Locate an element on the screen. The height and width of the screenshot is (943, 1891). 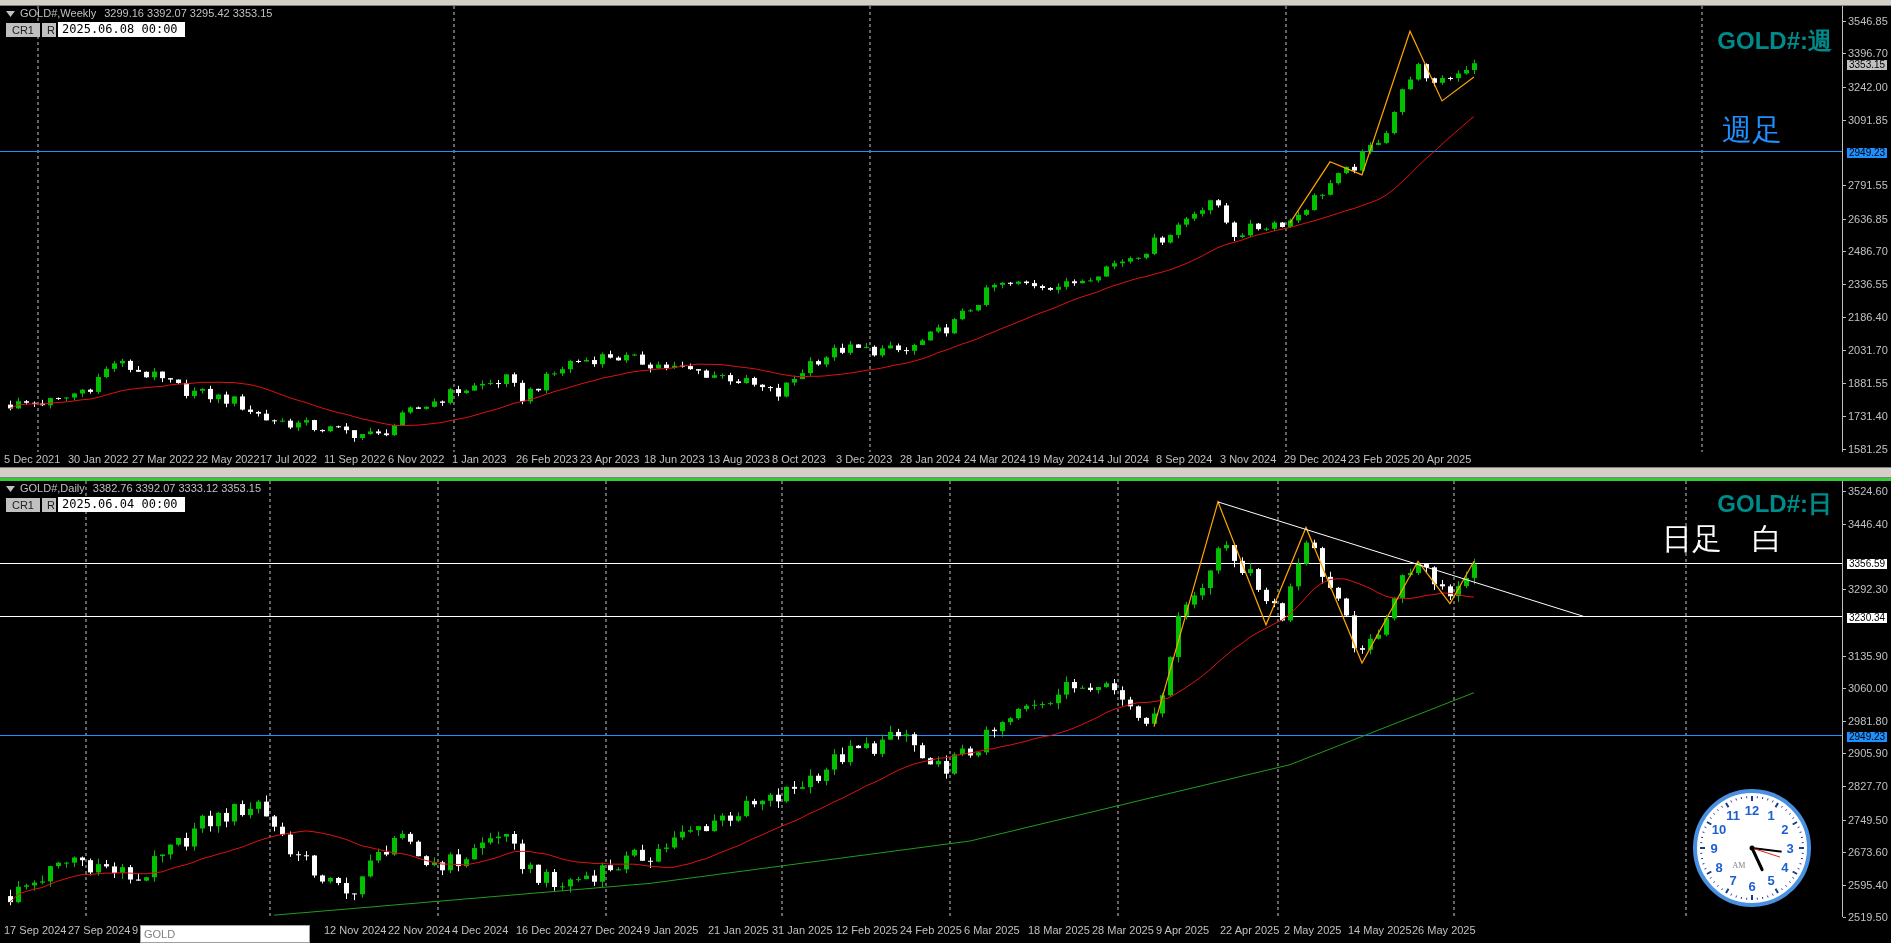
date-label: 19 May 2024 is located at coordinates (1060, 459).